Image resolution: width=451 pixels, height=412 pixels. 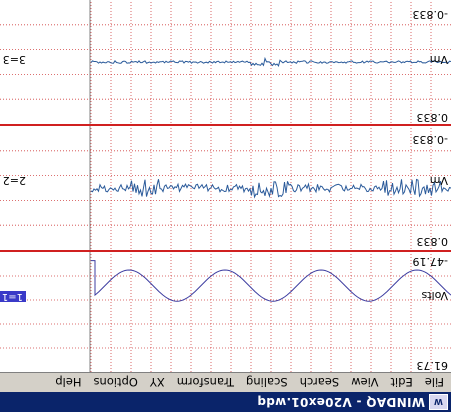 I want to click on menu-view: View, so click(x=365, y=383).